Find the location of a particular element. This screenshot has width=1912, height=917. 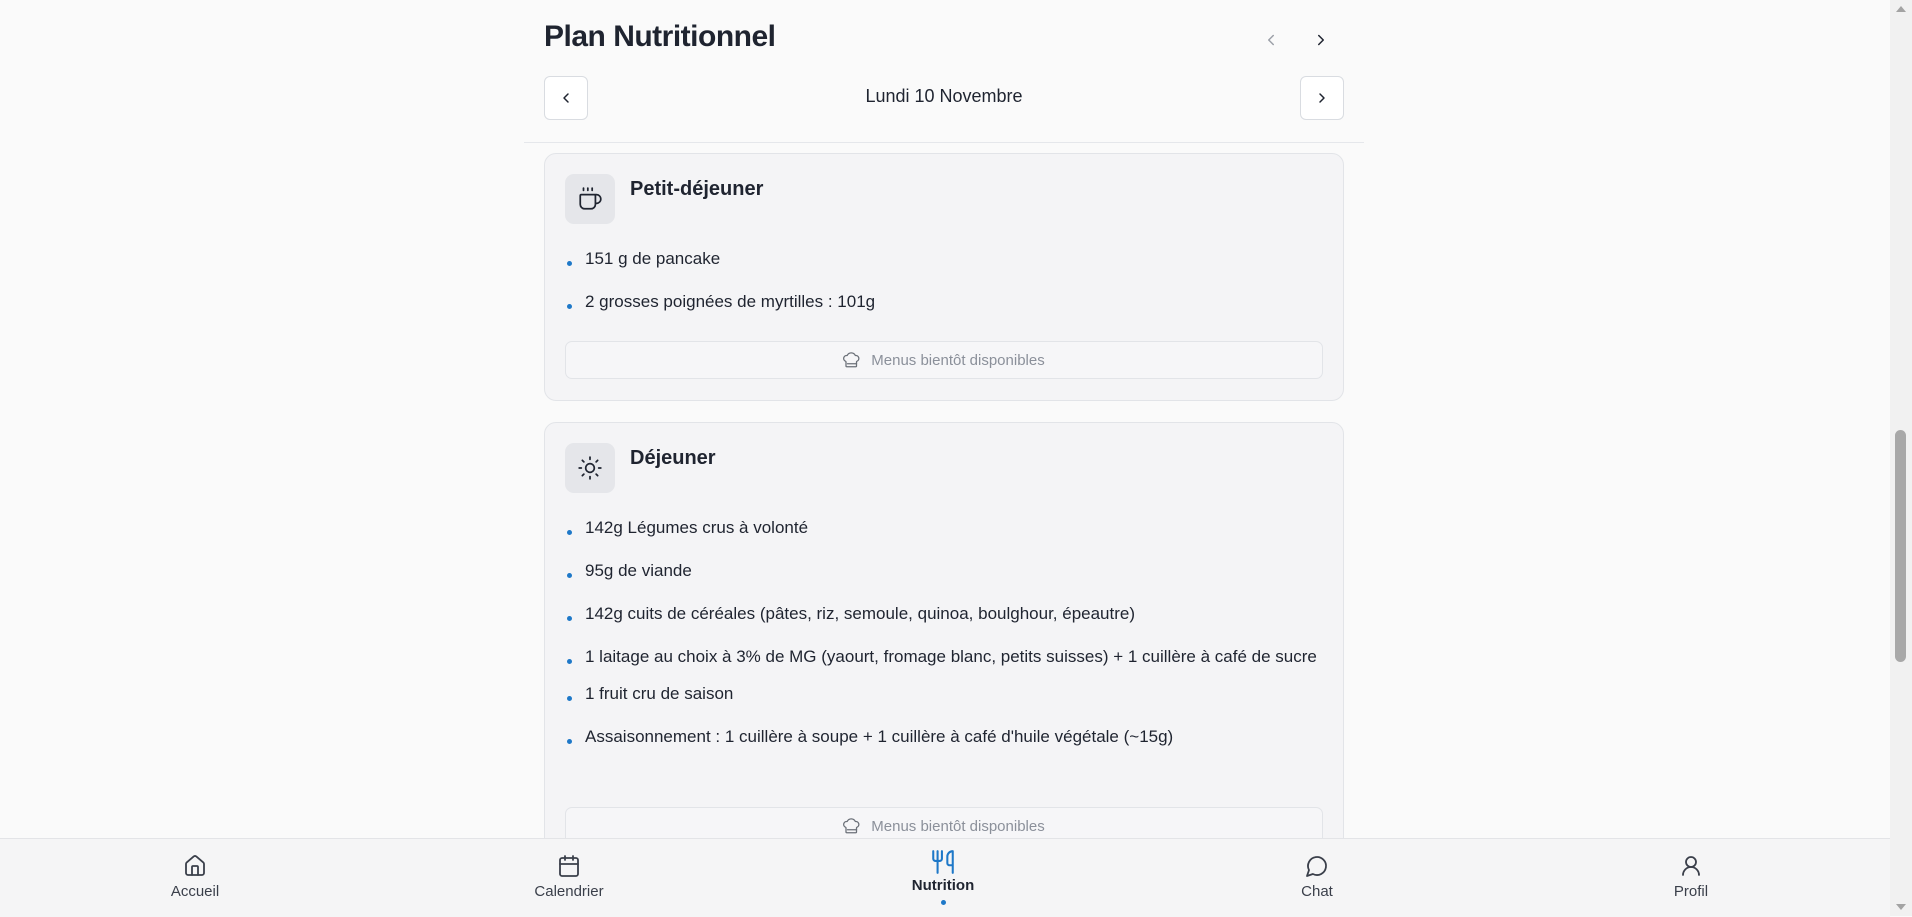

user-icon is located at coordinates (1691, 866).